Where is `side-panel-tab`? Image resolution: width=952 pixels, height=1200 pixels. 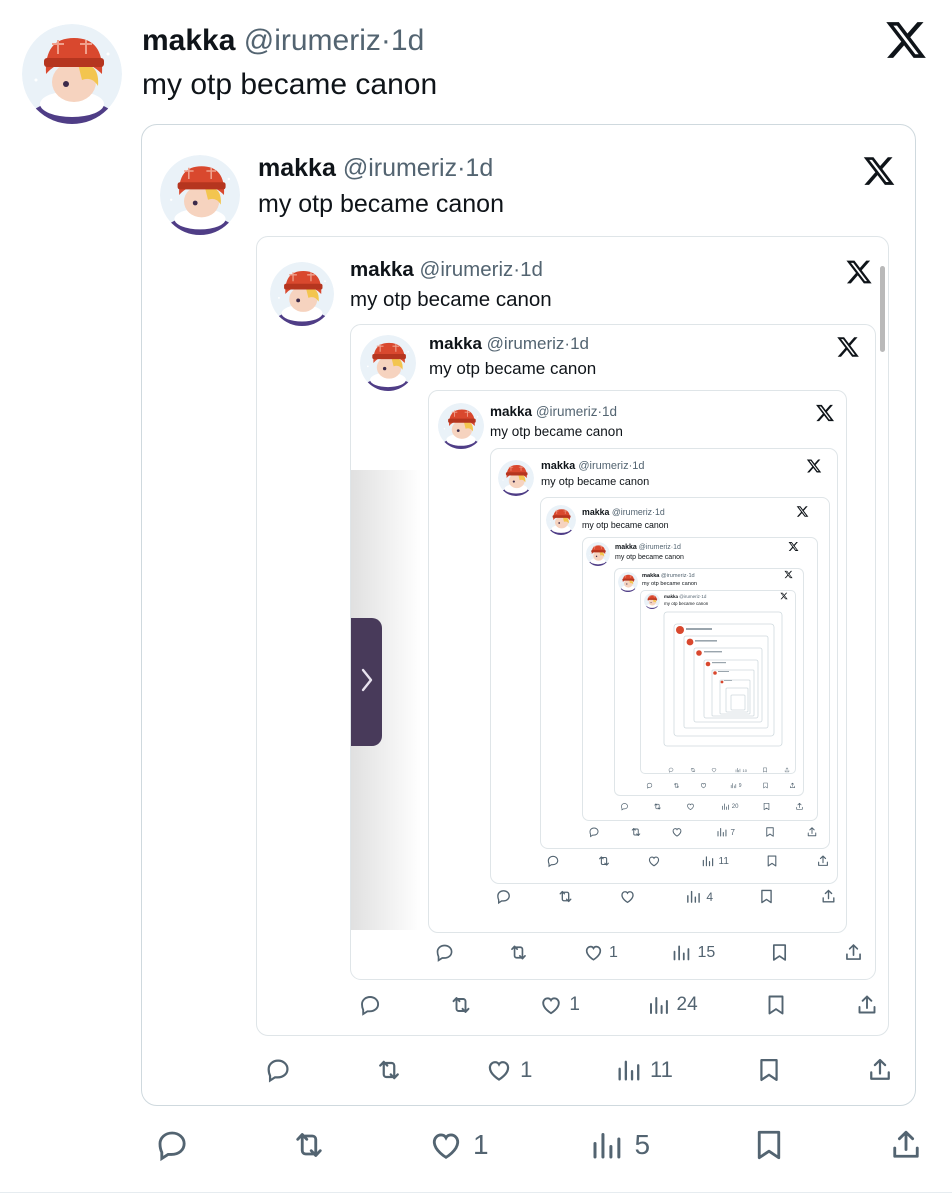
side-panel-tab is located at coordinates (366, 682).